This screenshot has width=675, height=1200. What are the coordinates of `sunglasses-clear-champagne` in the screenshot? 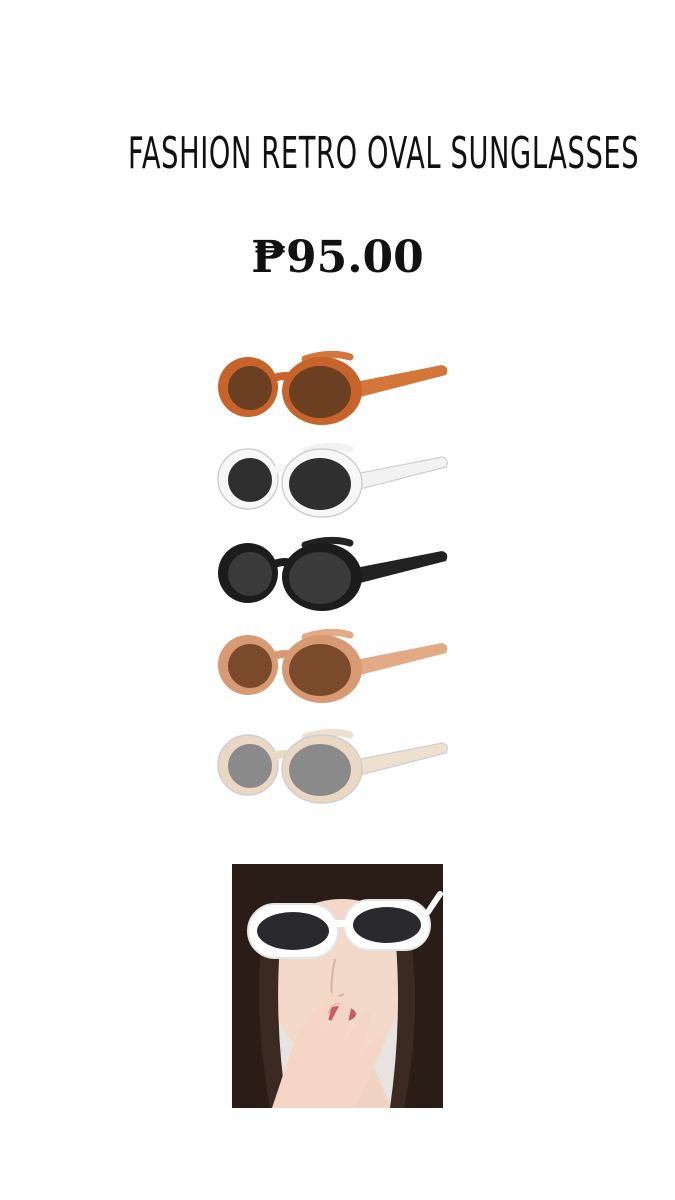 It's located at (335, 768).